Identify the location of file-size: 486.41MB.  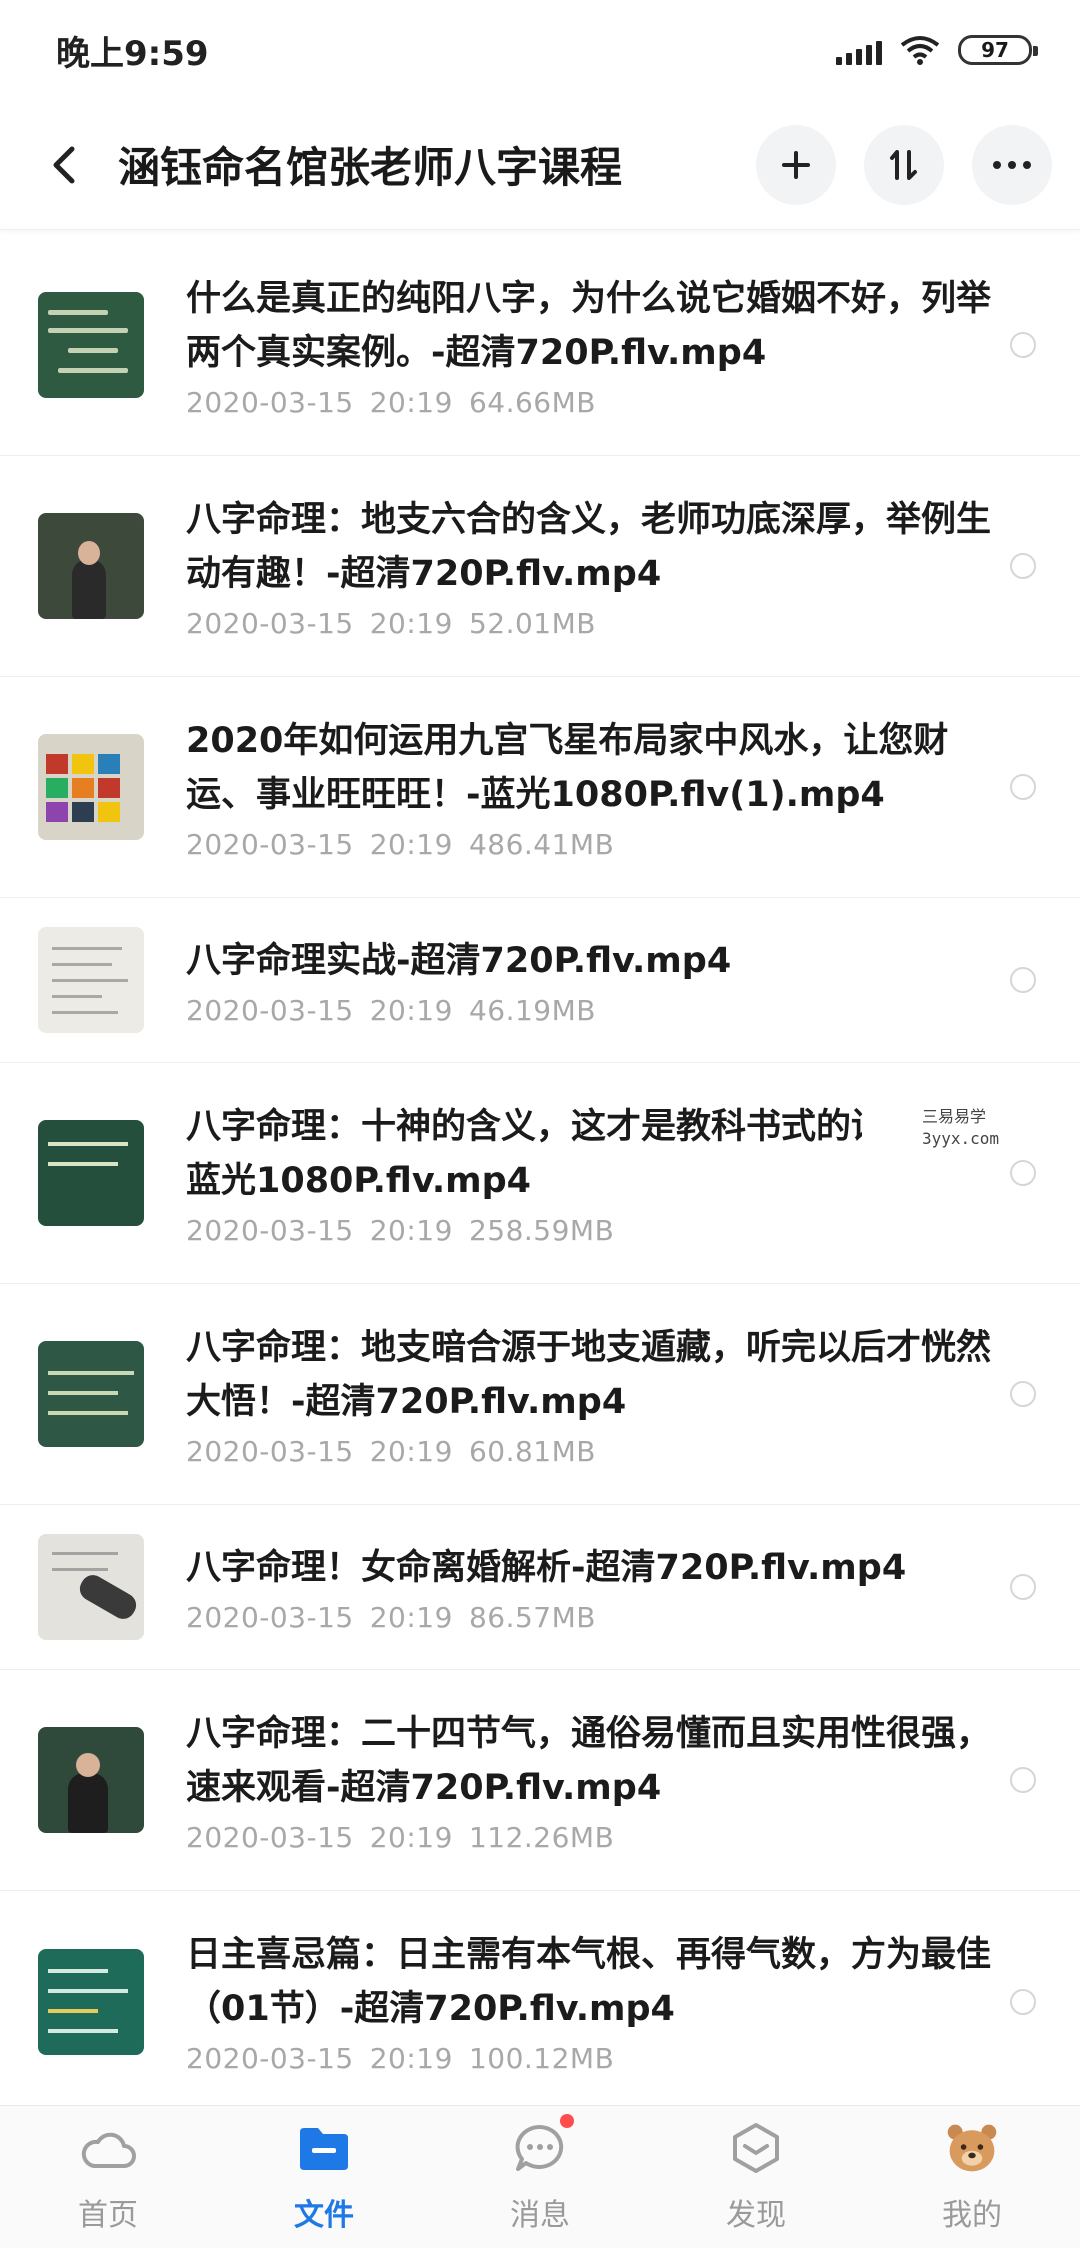
(541, 844).